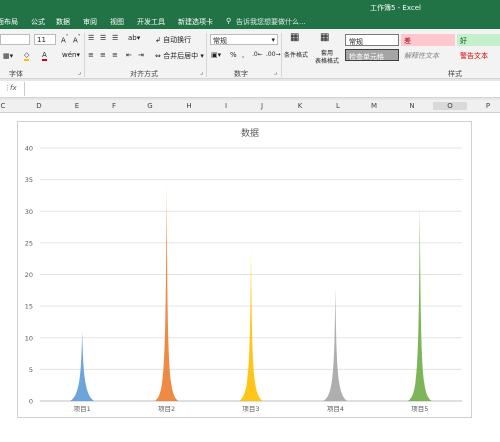 The height and width of the screenshot is (442, 500). What do you see at coordinates (275, 72) in the screenshot?
I see `number-dialog-icon: ⌟` at bounding box center [275, 72].